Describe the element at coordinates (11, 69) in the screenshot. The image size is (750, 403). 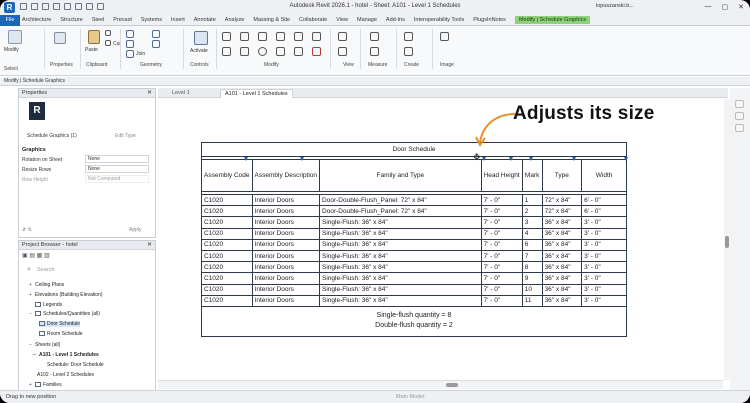
I see `panel-select: Select` at that location.